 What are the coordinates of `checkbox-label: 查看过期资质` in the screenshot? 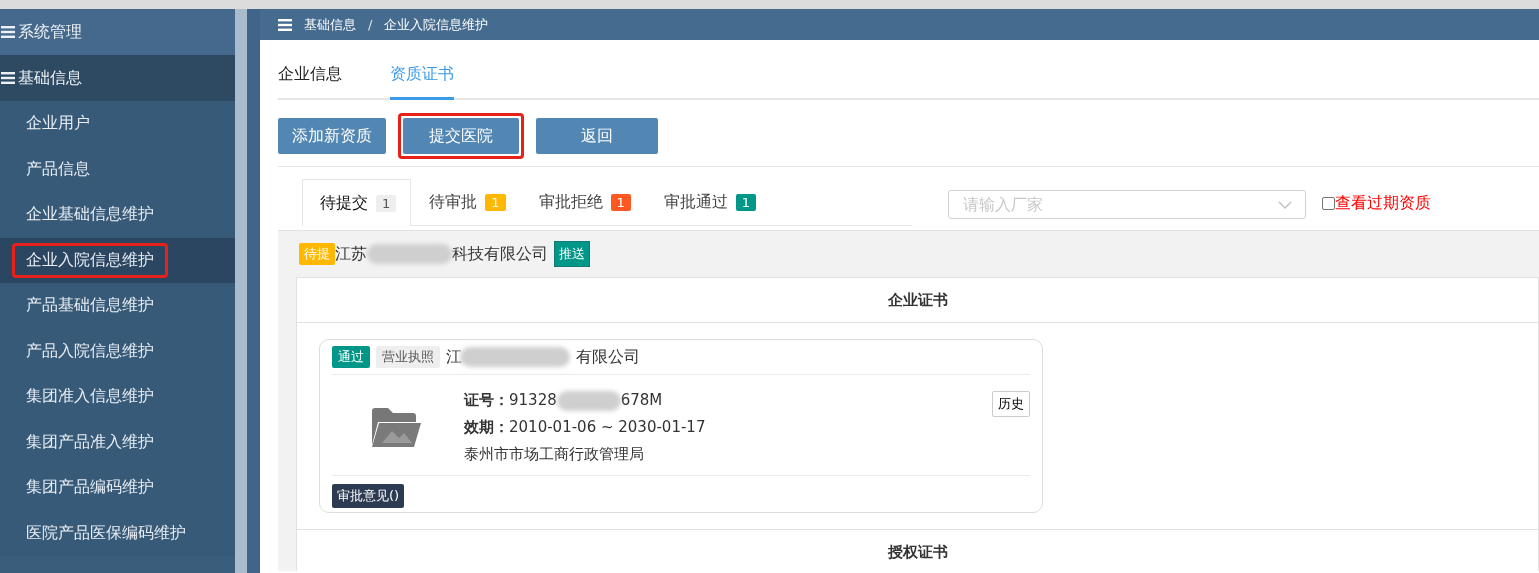 It's located at (1383, 203).